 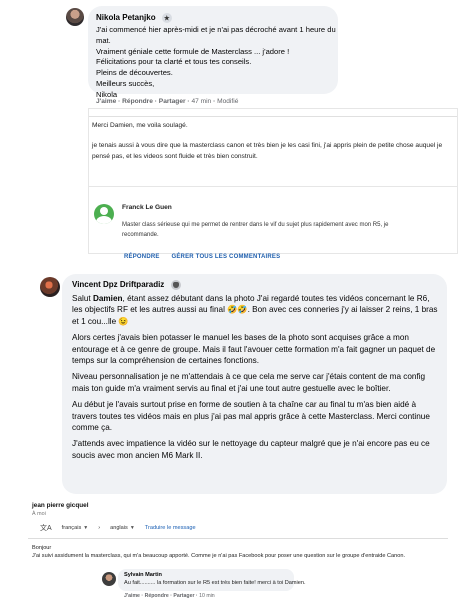 I want to click on reply-links: RÉPONDRE GÉRER TOUS LES COMMENTAIRES, so click(x=207, y=257).